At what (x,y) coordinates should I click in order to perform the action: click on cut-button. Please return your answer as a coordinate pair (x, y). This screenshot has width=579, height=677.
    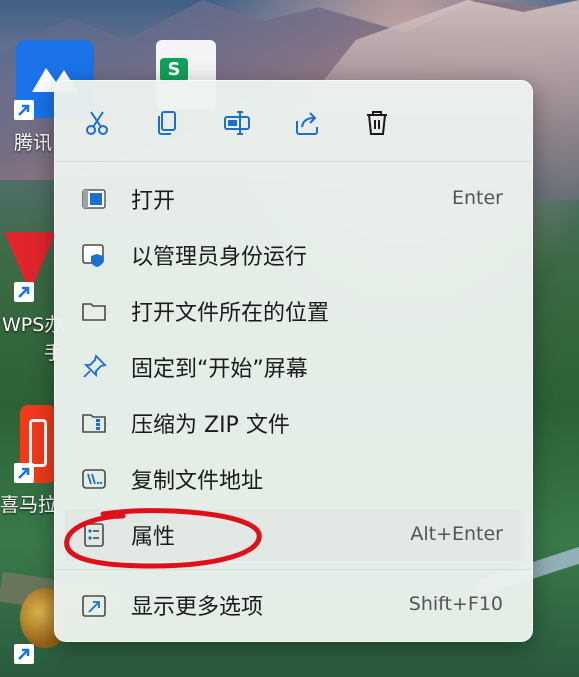
    Looking at the image, I should click on (97, 123).